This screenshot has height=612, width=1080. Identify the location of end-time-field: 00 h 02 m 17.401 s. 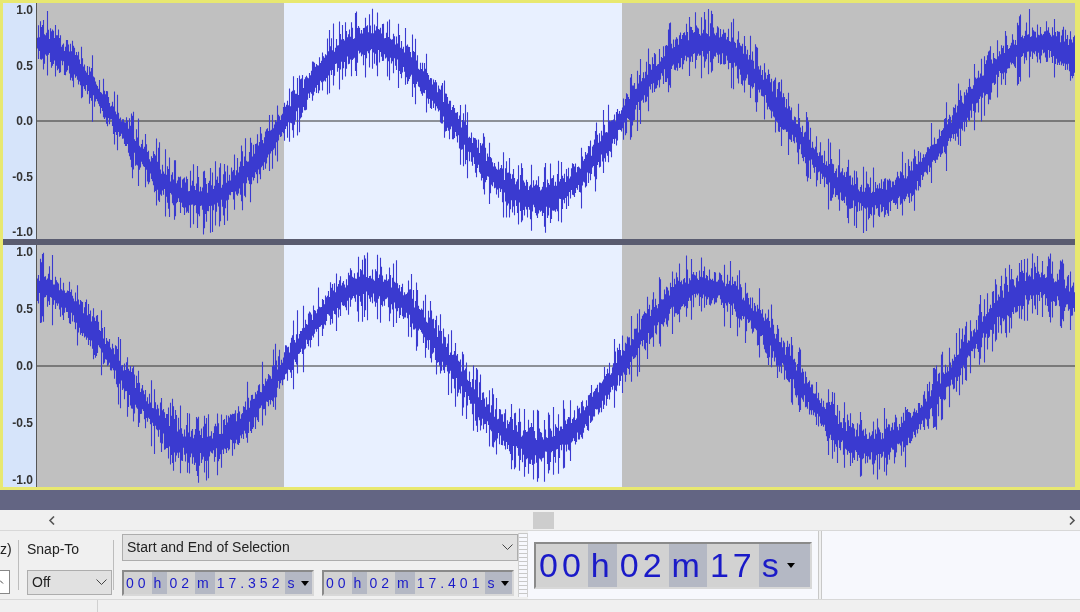
(418, 583).